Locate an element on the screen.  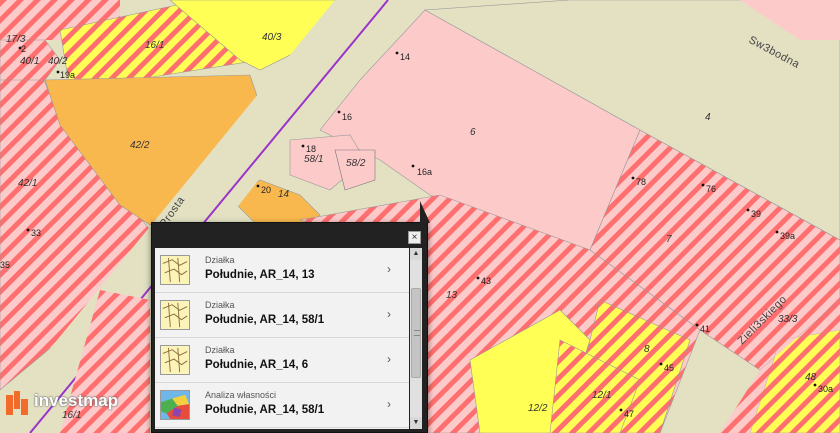
parcel-label: 40/2 is located at coordinates (58, 61).